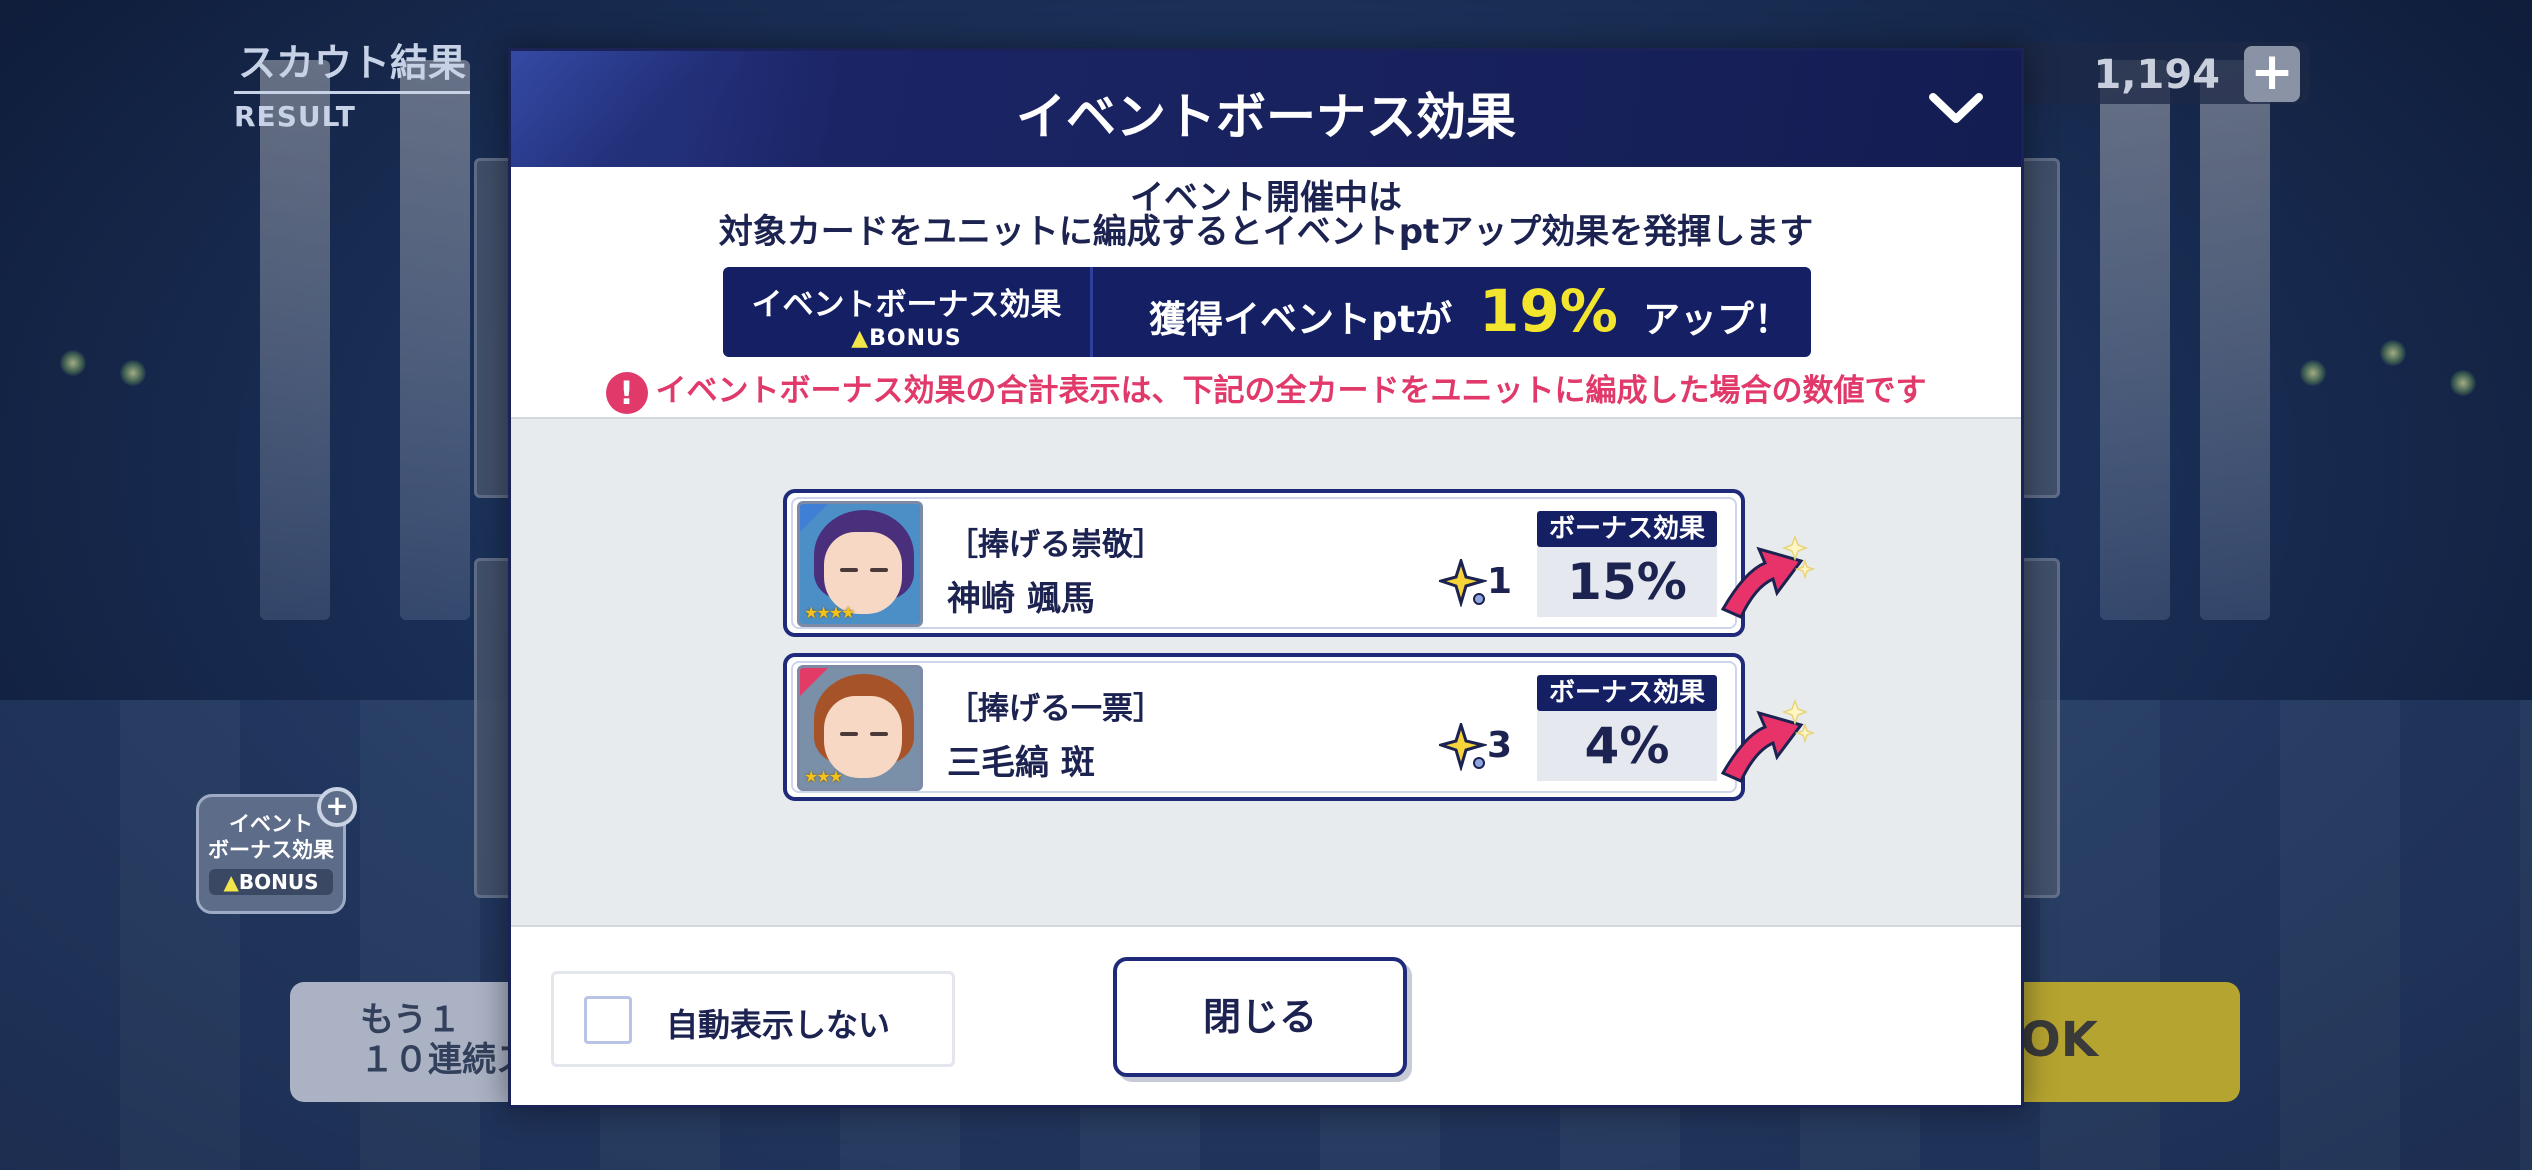 The height and width of the screenshot is (1170, 2532). I want to click on card-rarity-stars: ★★★, so click(823, 776).